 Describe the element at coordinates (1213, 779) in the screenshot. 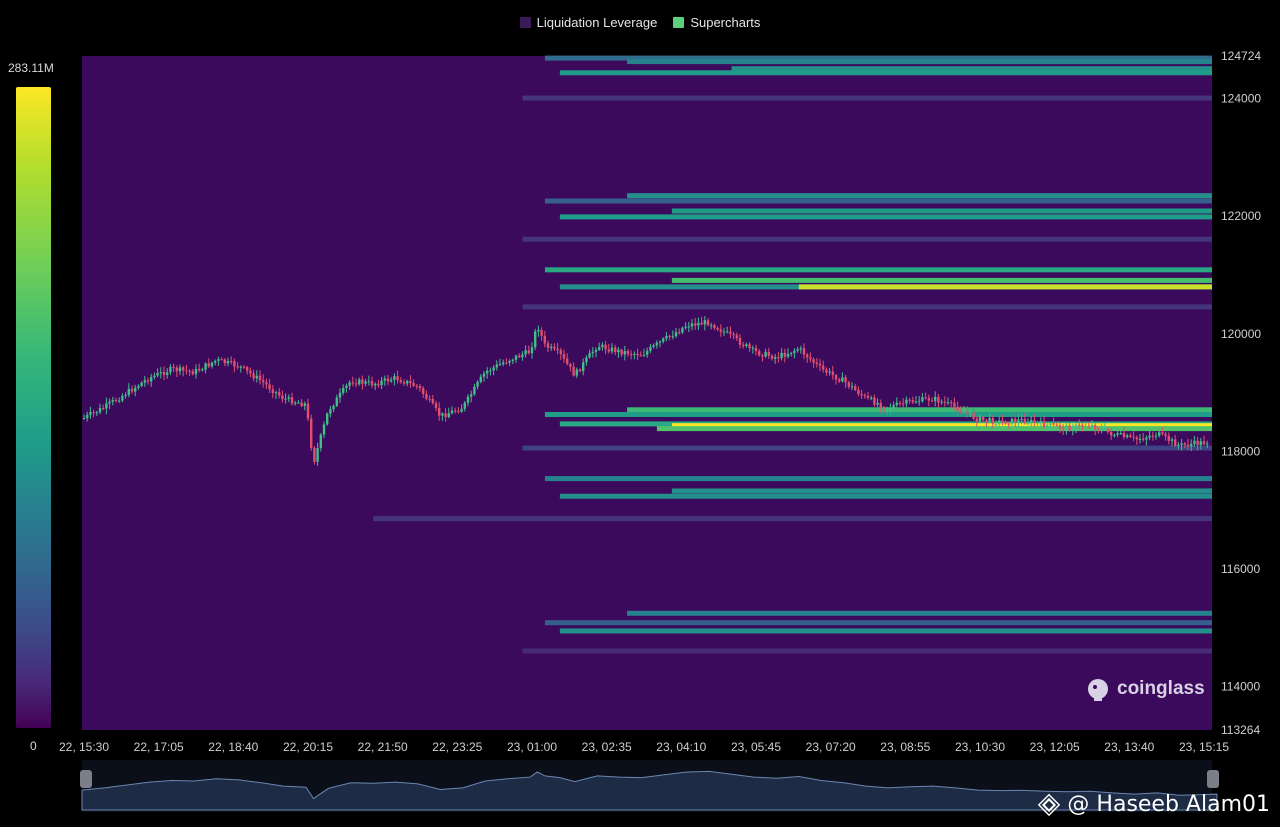

I see `navigator-handle-right` at that location.